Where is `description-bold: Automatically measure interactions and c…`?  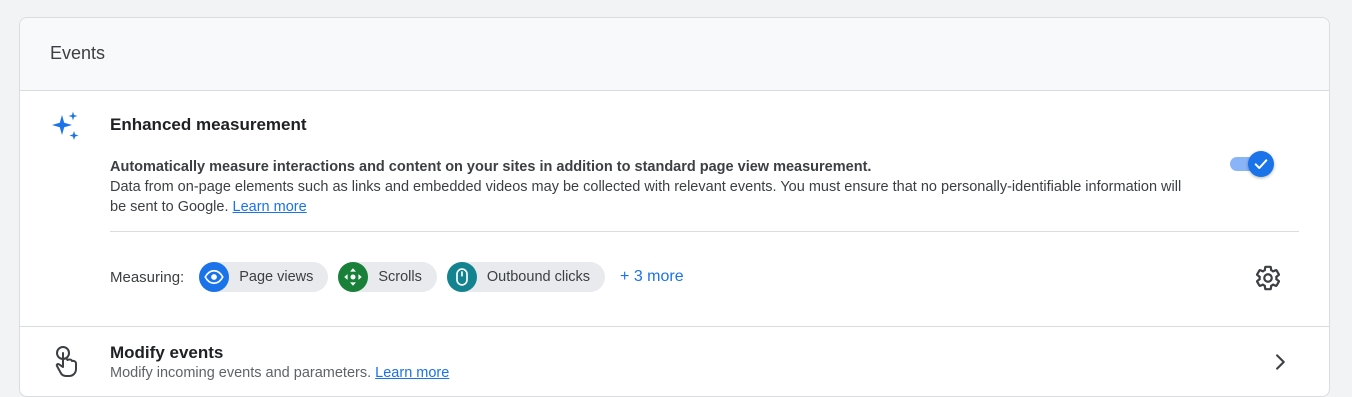 description-bold: Automatically measure interactions and c… is located at coordinates (491, 167).